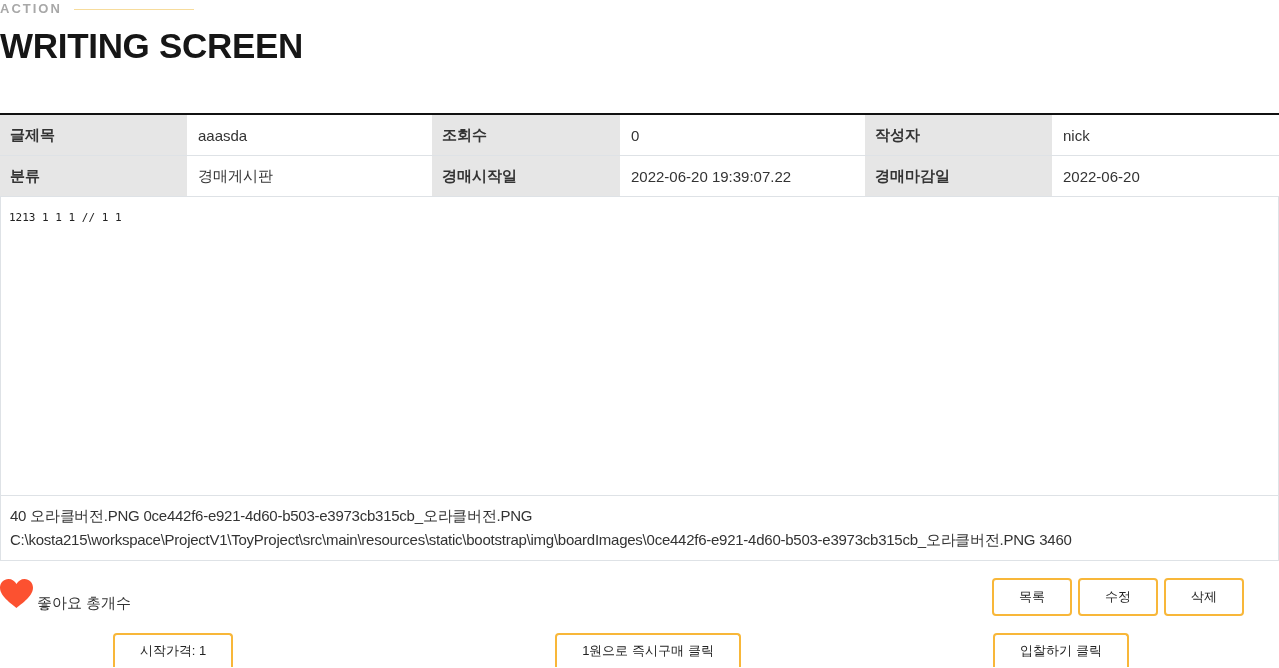 The width and height of the screenshot is (1279, 668). I want to click on page-title: WRITING SCREEN, so click(152, 46).